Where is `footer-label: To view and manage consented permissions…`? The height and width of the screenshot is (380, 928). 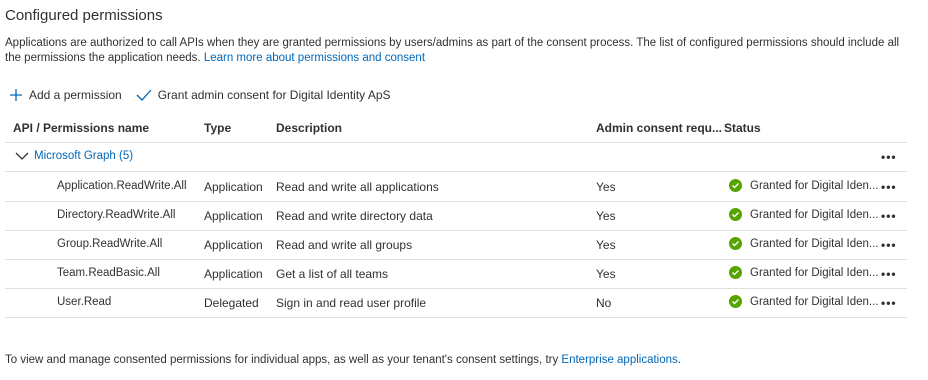 footer-label: To view and manage consented permissions… is located at coordinates (283, 360).